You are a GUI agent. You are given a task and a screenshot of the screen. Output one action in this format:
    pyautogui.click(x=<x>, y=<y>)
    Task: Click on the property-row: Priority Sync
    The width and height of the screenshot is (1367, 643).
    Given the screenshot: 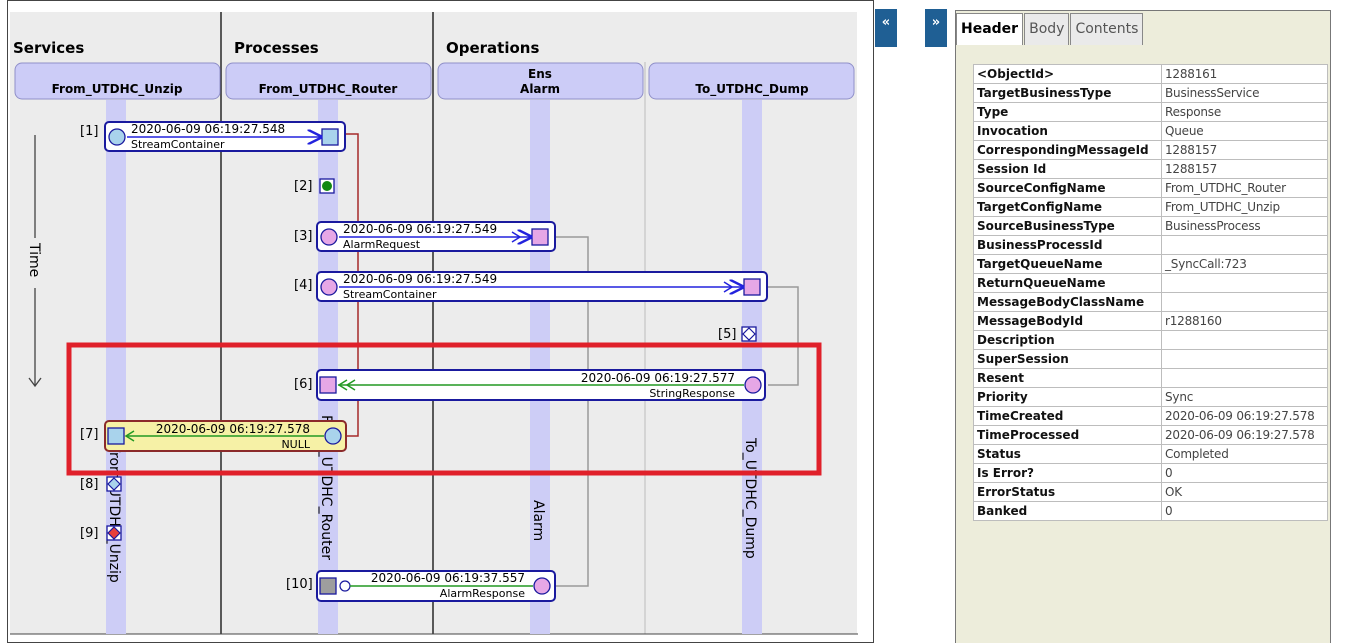 What is the action you would take?
    pyautogui.click(x=1150, y=397)
    